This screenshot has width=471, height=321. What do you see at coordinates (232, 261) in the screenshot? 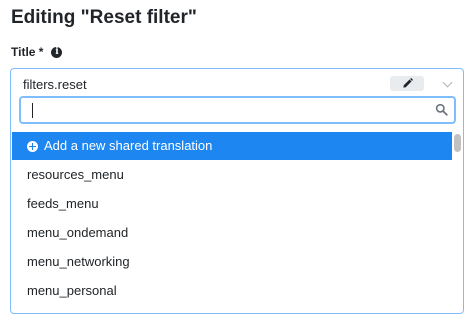
I see `list-item: menu_networking` at bounding box center [232, 261].